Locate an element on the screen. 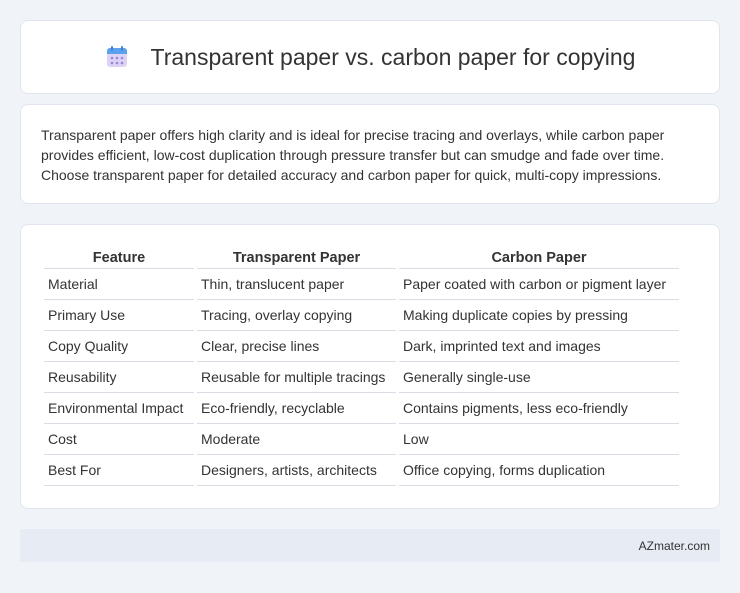 This screenshot has width=740, height=593. cell-transparent: Tracing, overlay copying is located at coordinates (296, 315).